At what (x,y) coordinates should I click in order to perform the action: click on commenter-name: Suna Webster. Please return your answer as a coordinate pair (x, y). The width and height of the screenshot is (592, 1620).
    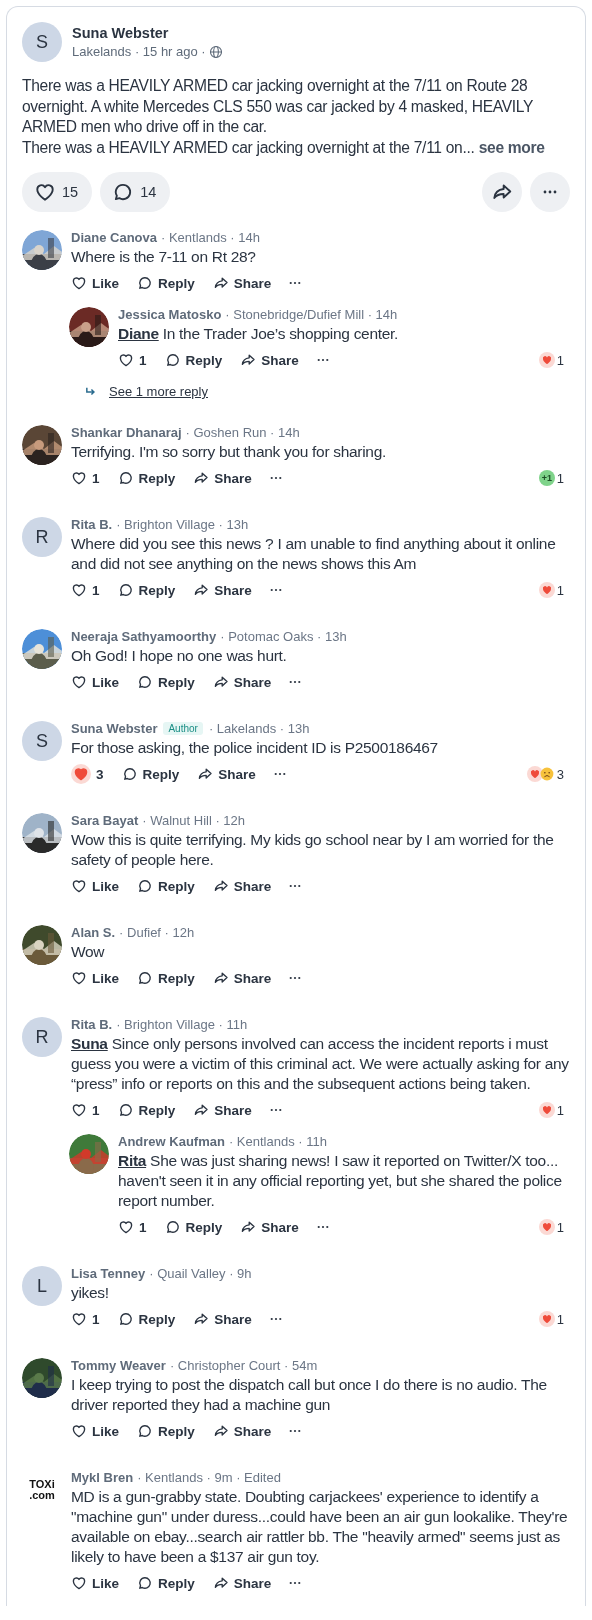
    Looking at the image, I should click on (114, 728).